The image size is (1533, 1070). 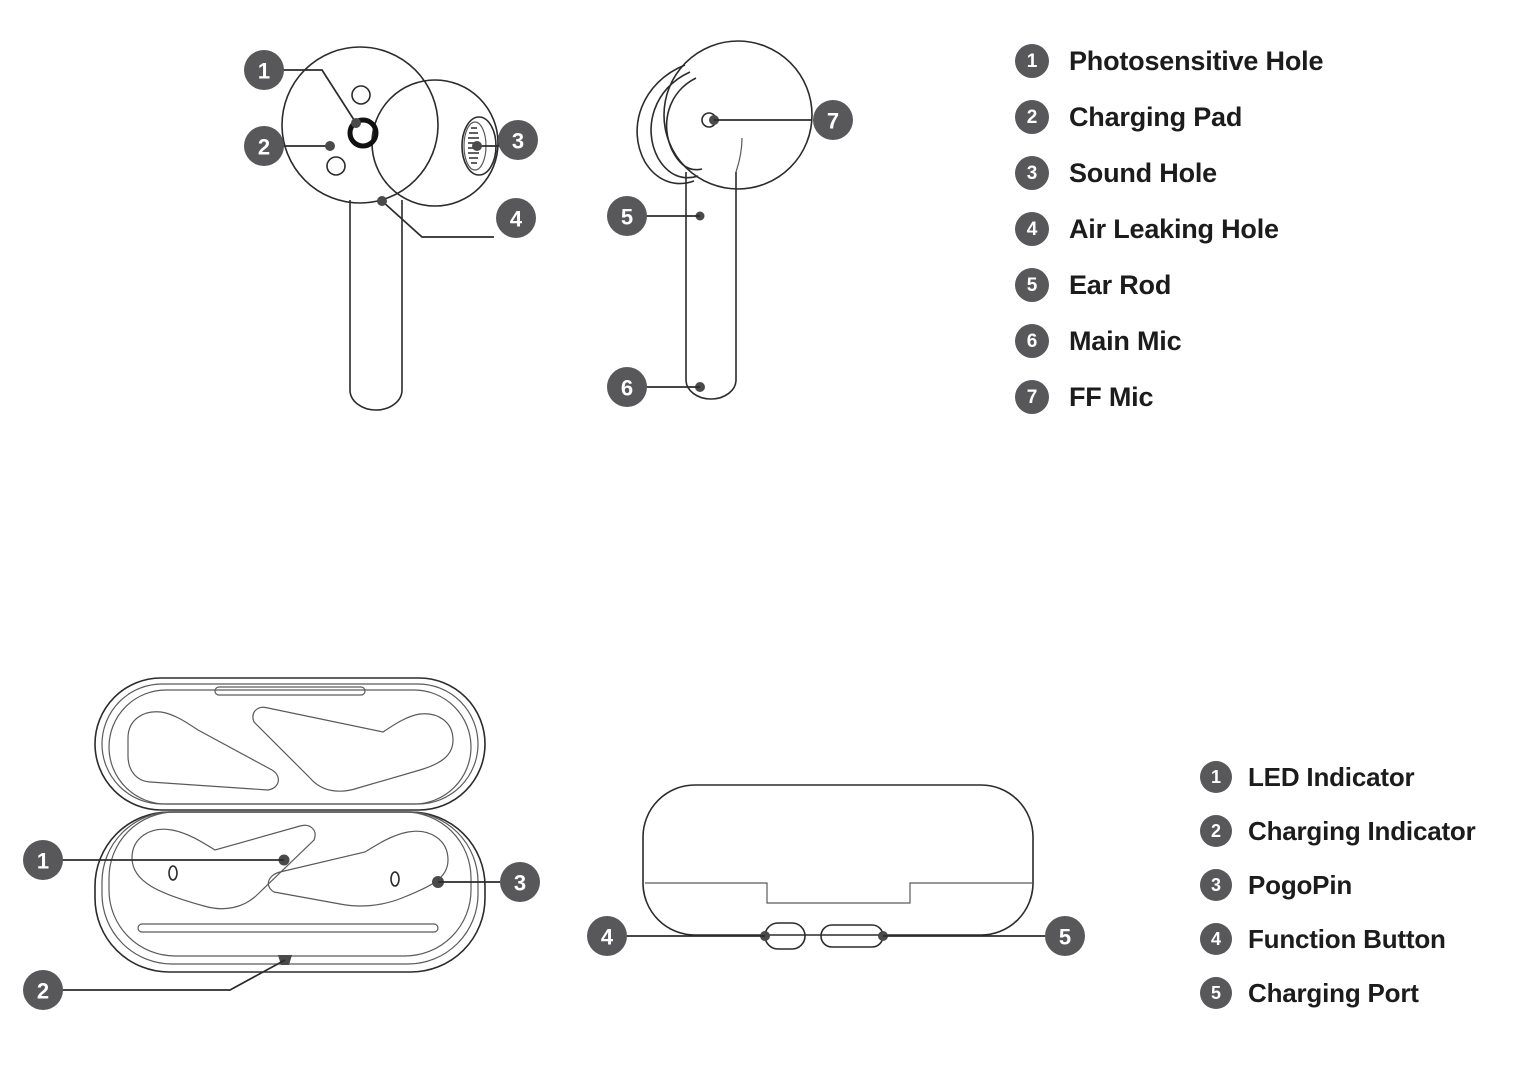 What do you see at coordinates (361, 95) in the screenshot?
I see `photosensitive-hole` at bounding box center [361, 95].